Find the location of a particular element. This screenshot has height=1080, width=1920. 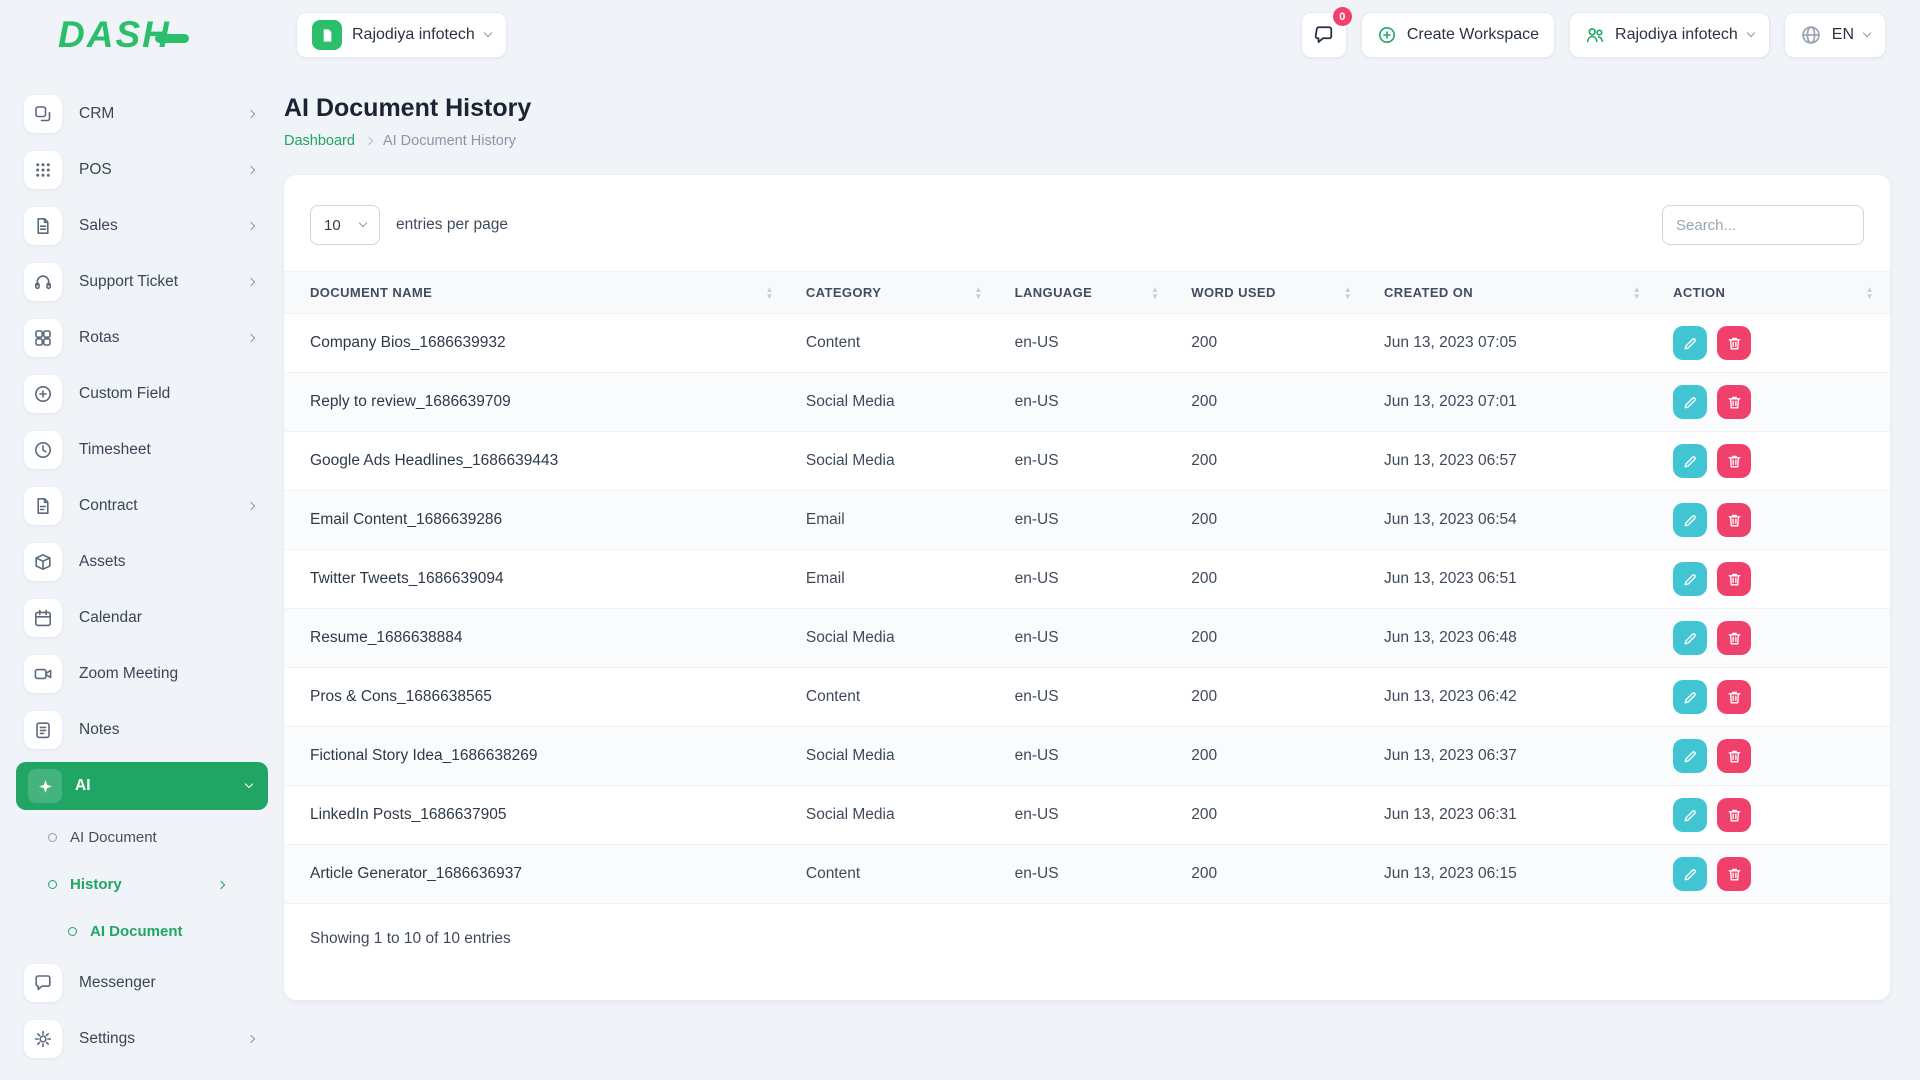

cell-category: Email is located at coordinates (894, 520).